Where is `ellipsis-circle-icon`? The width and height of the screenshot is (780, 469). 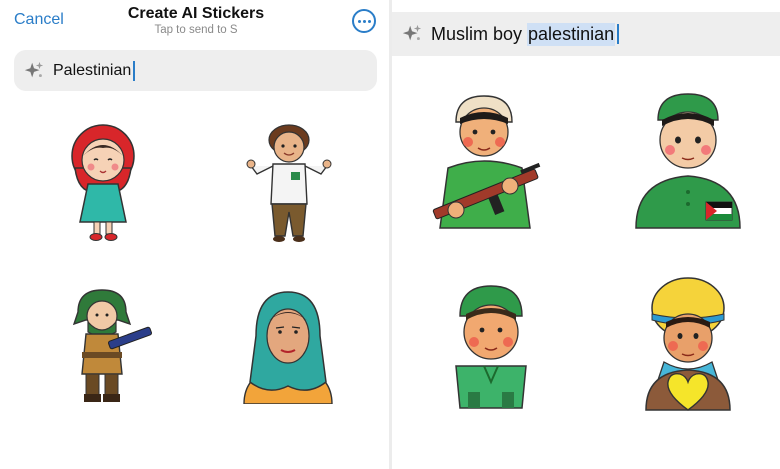
ellipsis-circle-icon is located at coordinates (364, 21).